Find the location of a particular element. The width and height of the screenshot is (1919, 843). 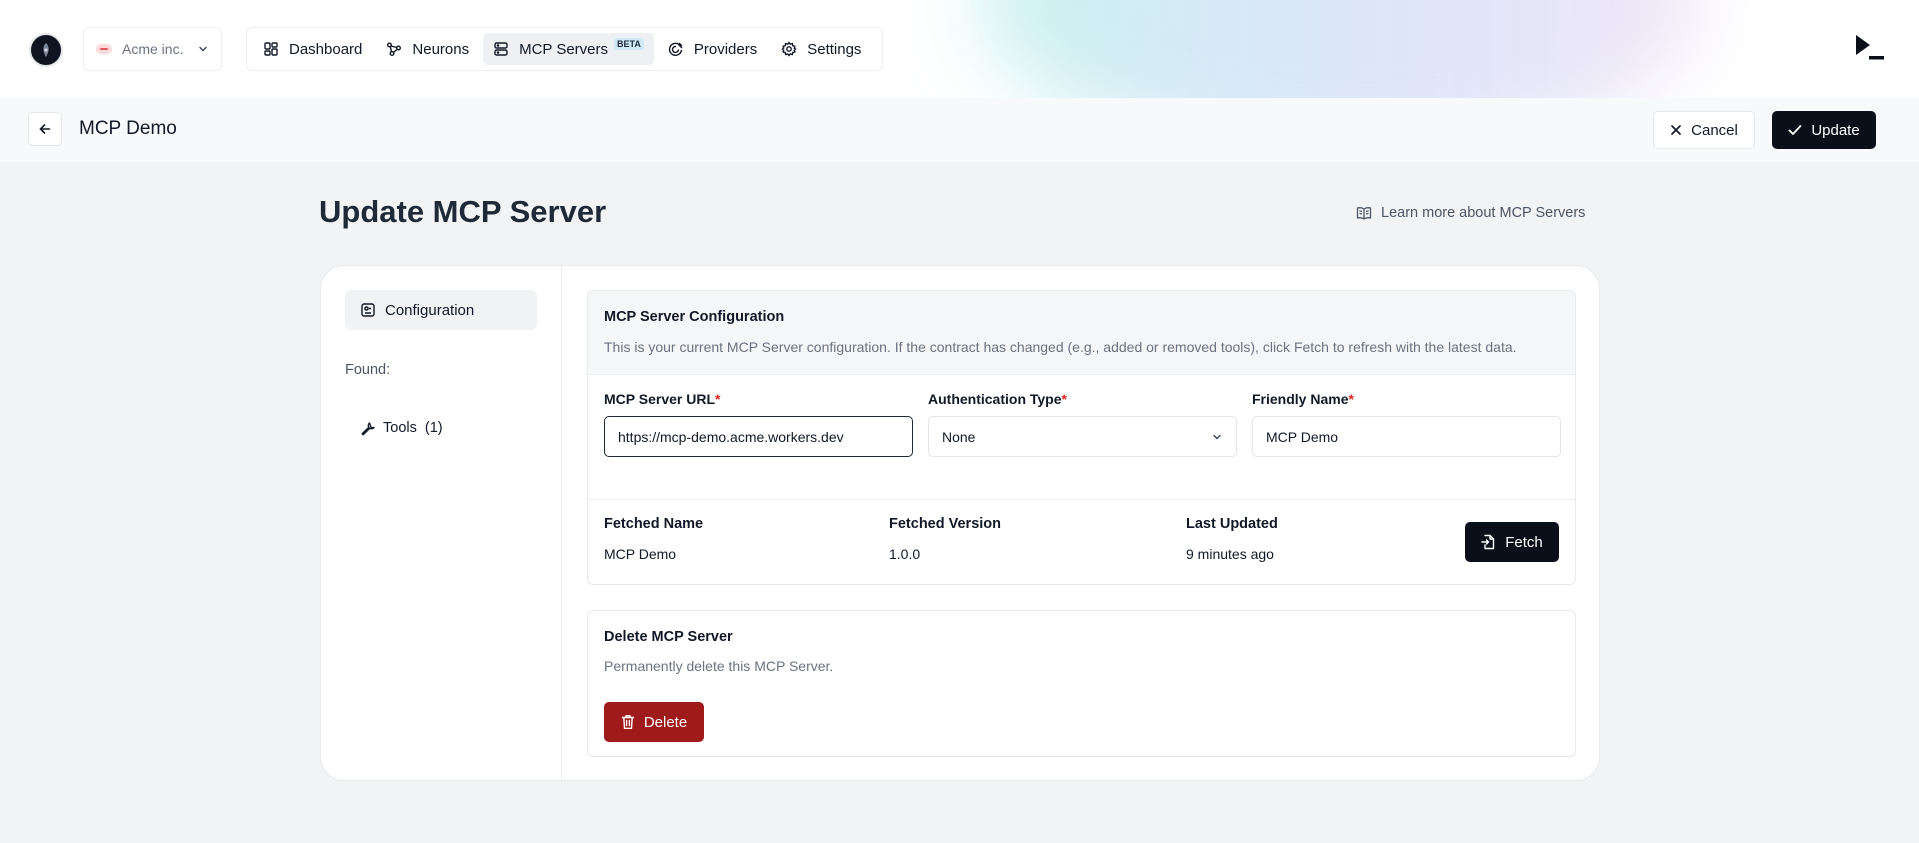

sidebar-item-configuration: Configuration is located at coordinates (441, 310).